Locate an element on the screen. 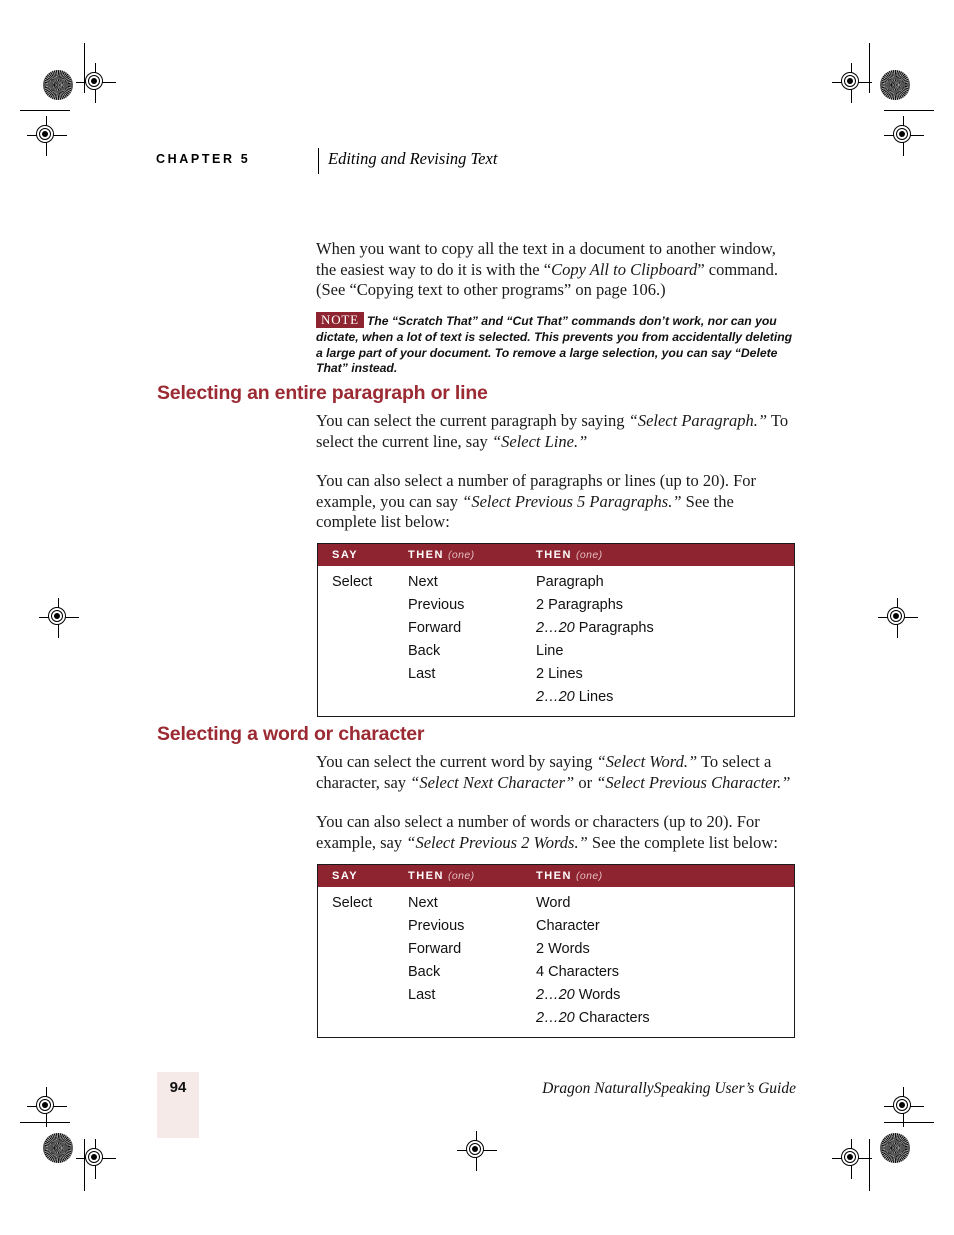 The image size is (954, 1235). cell-then-2: Paragraph is located at coordinates (665, 582).